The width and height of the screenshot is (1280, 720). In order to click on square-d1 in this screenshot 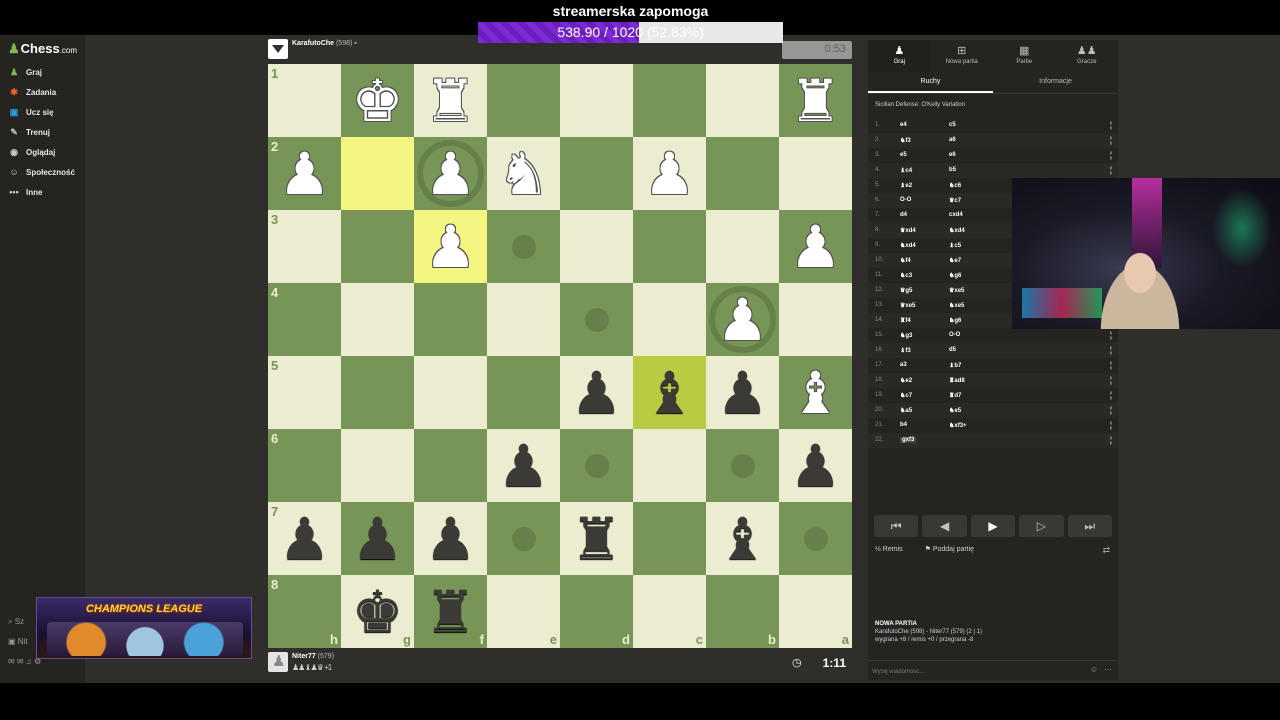, I will do `click(596, 100)`.